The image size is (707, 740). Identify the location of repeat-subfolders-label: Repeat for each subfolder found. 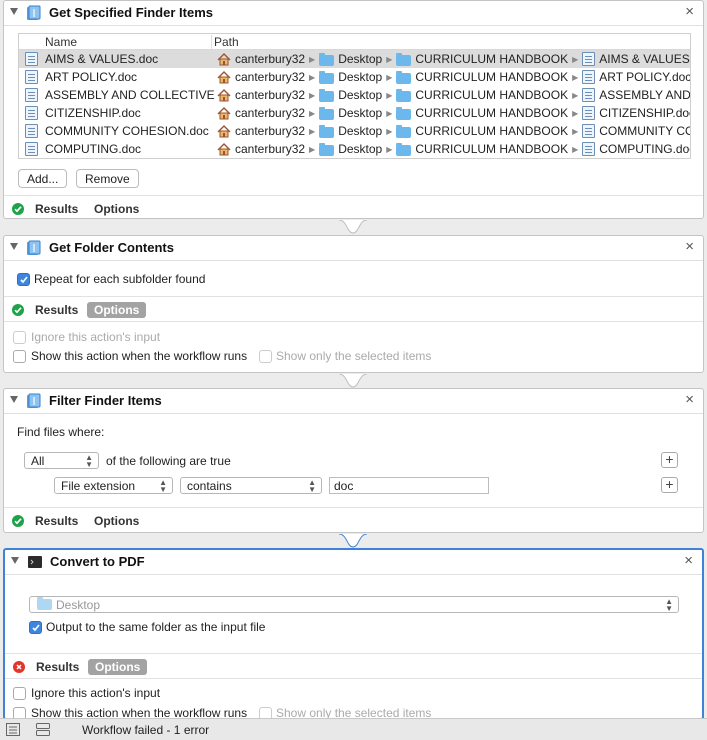
(120, 279).